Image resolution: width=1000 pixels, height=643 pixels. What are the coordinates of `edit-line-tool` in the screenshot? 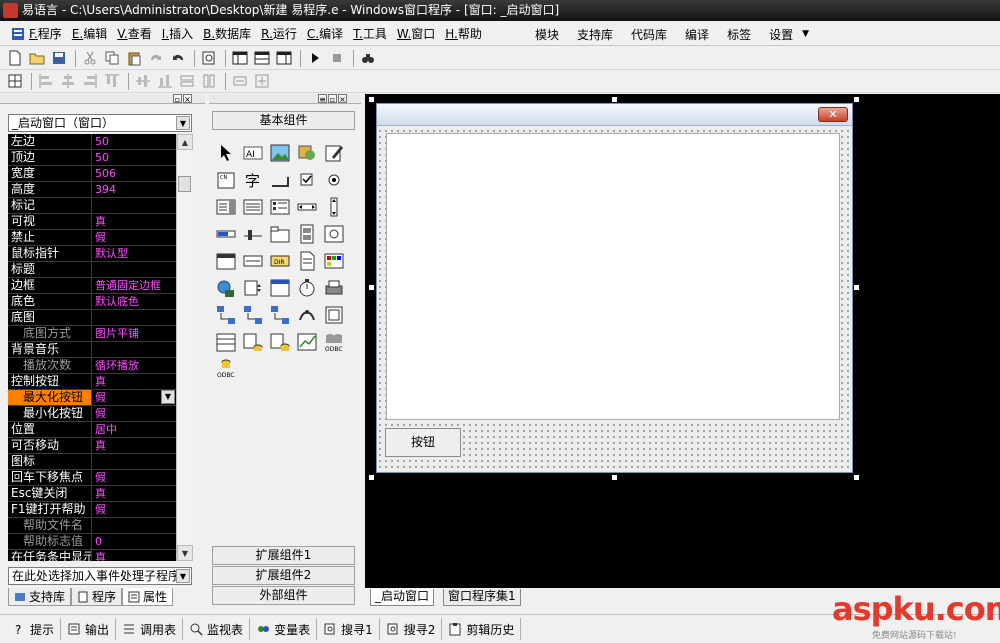 It's located at (280, 180).